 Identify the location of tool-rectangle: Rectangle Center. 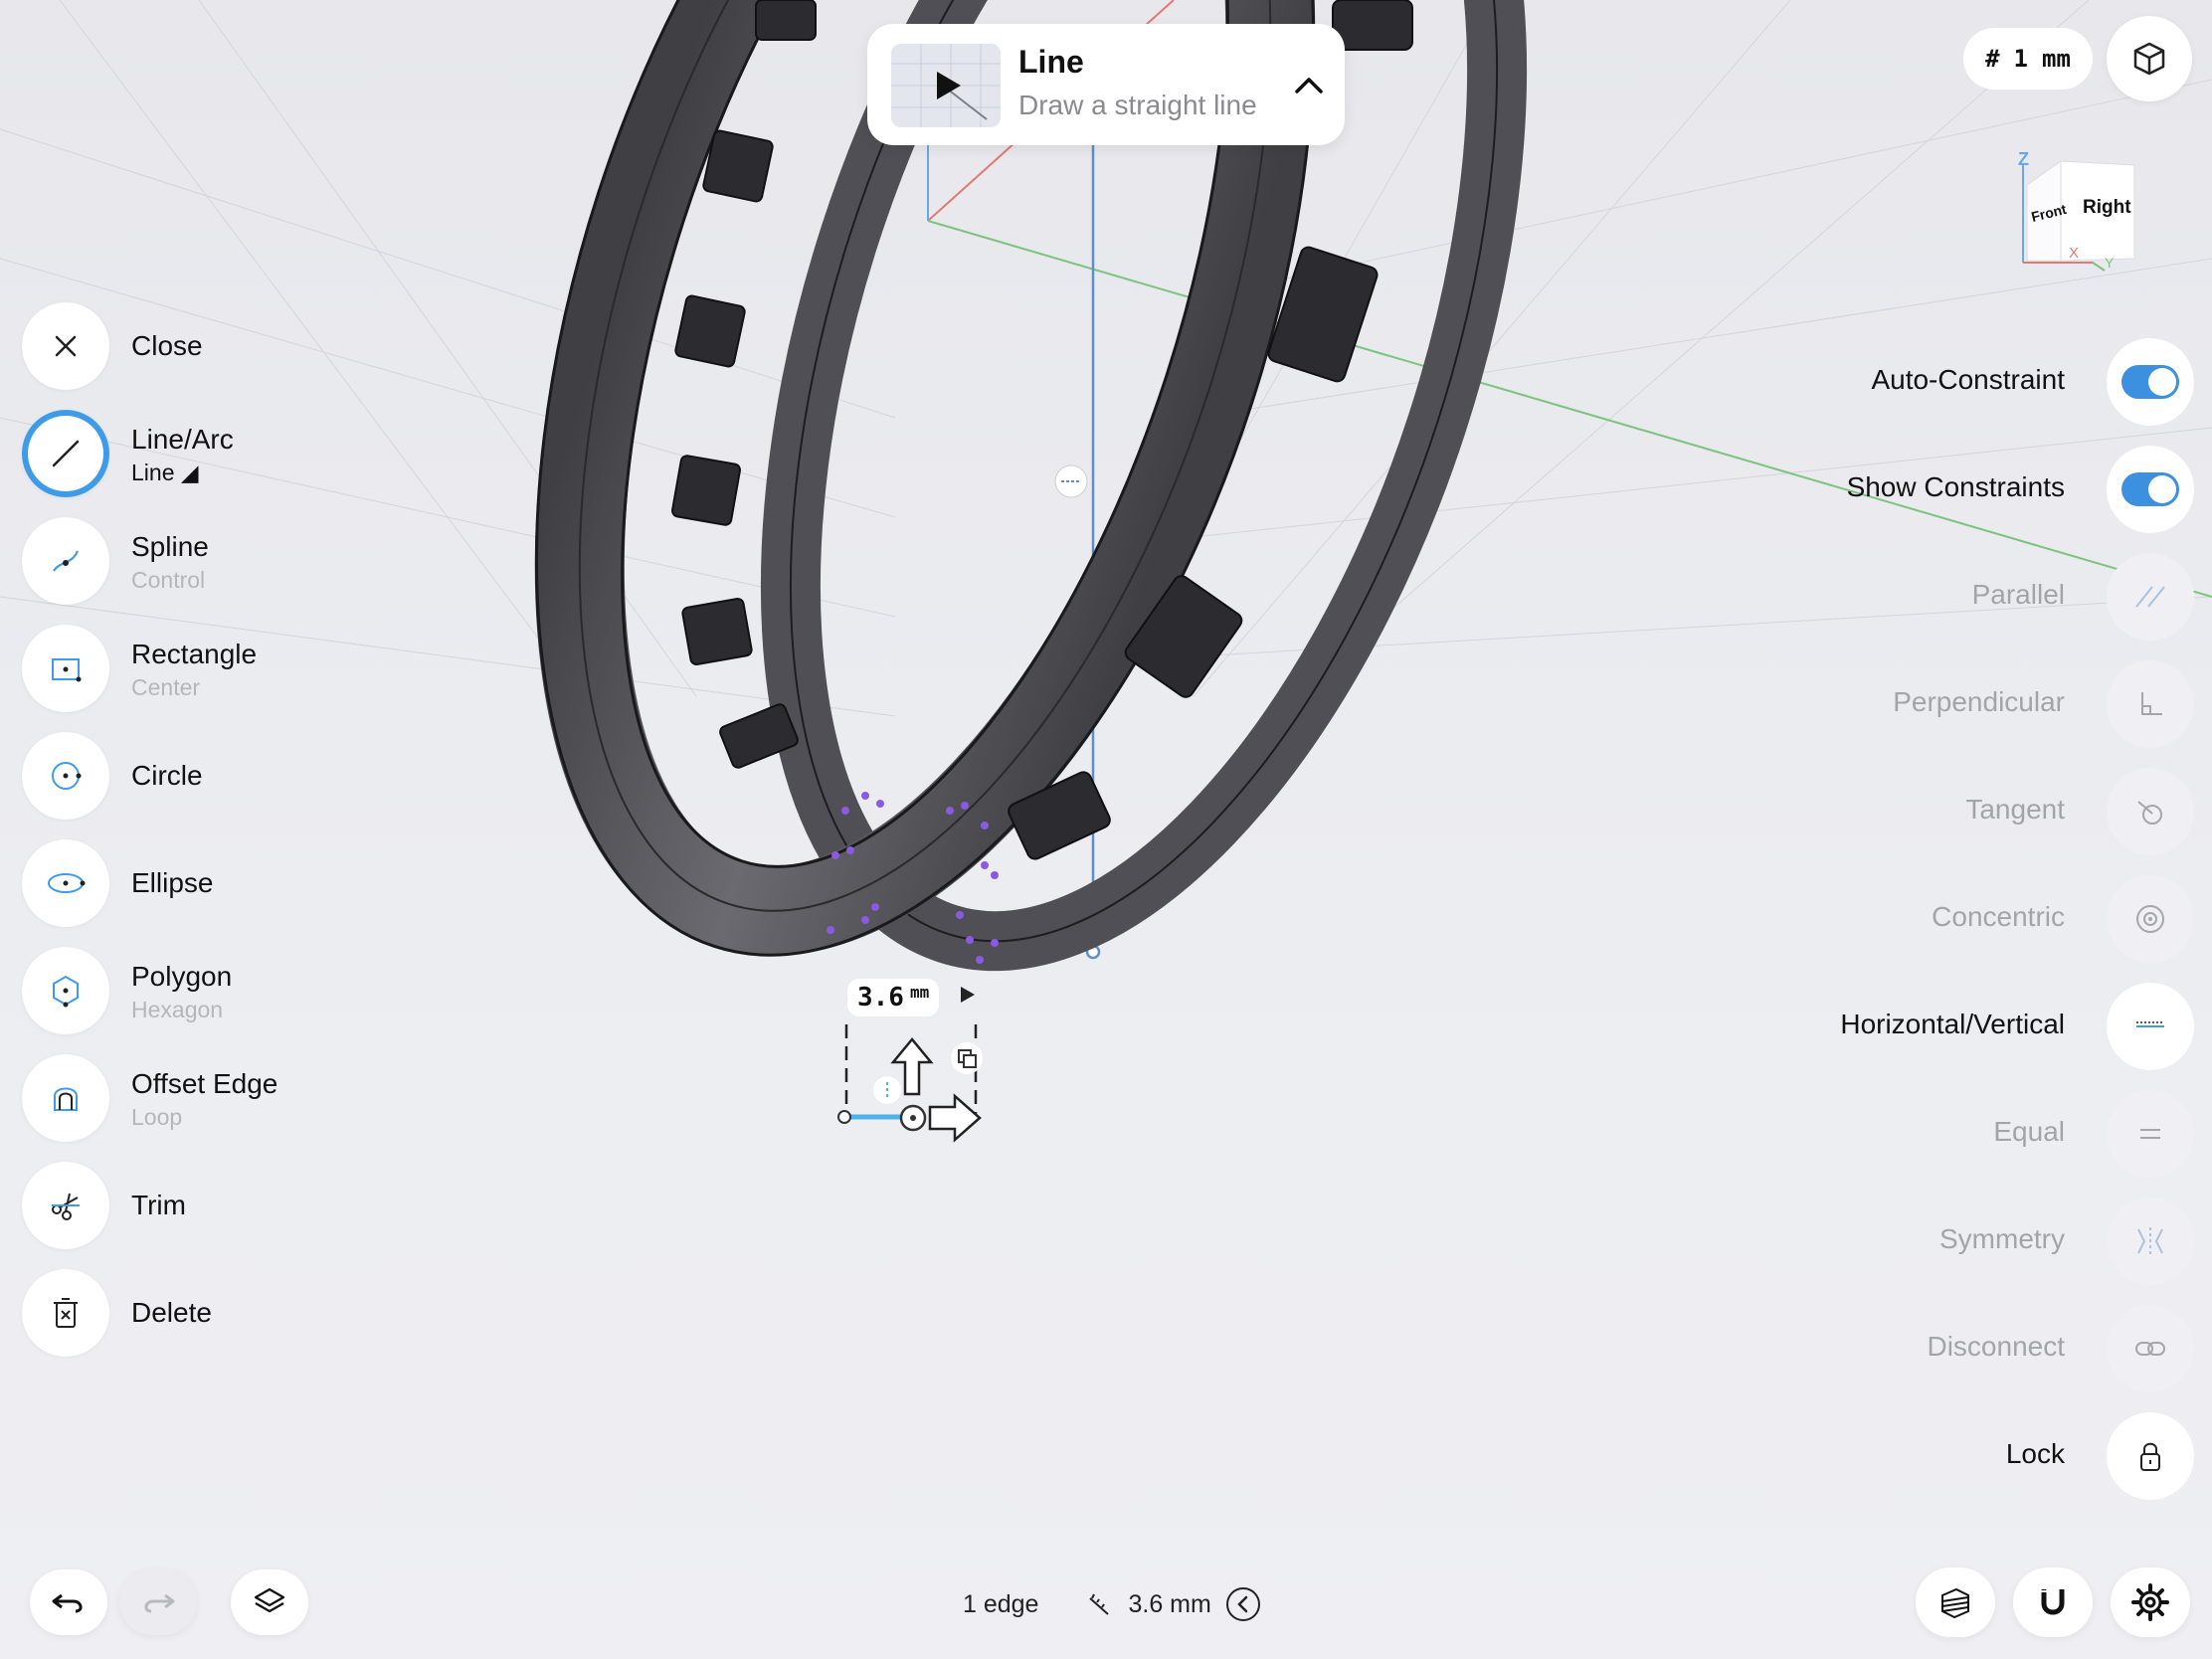
(181, 669).